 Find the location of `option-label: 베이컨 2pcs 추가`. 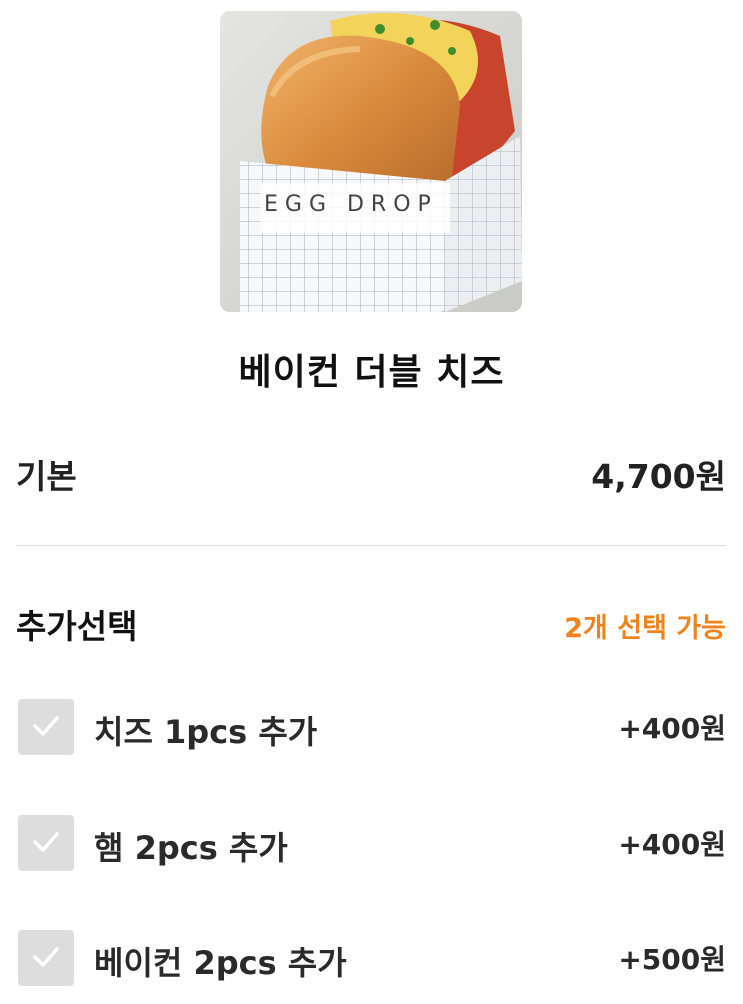

option-label: 베이컨 2pcs 추가 is located at coordinates (220, 963).